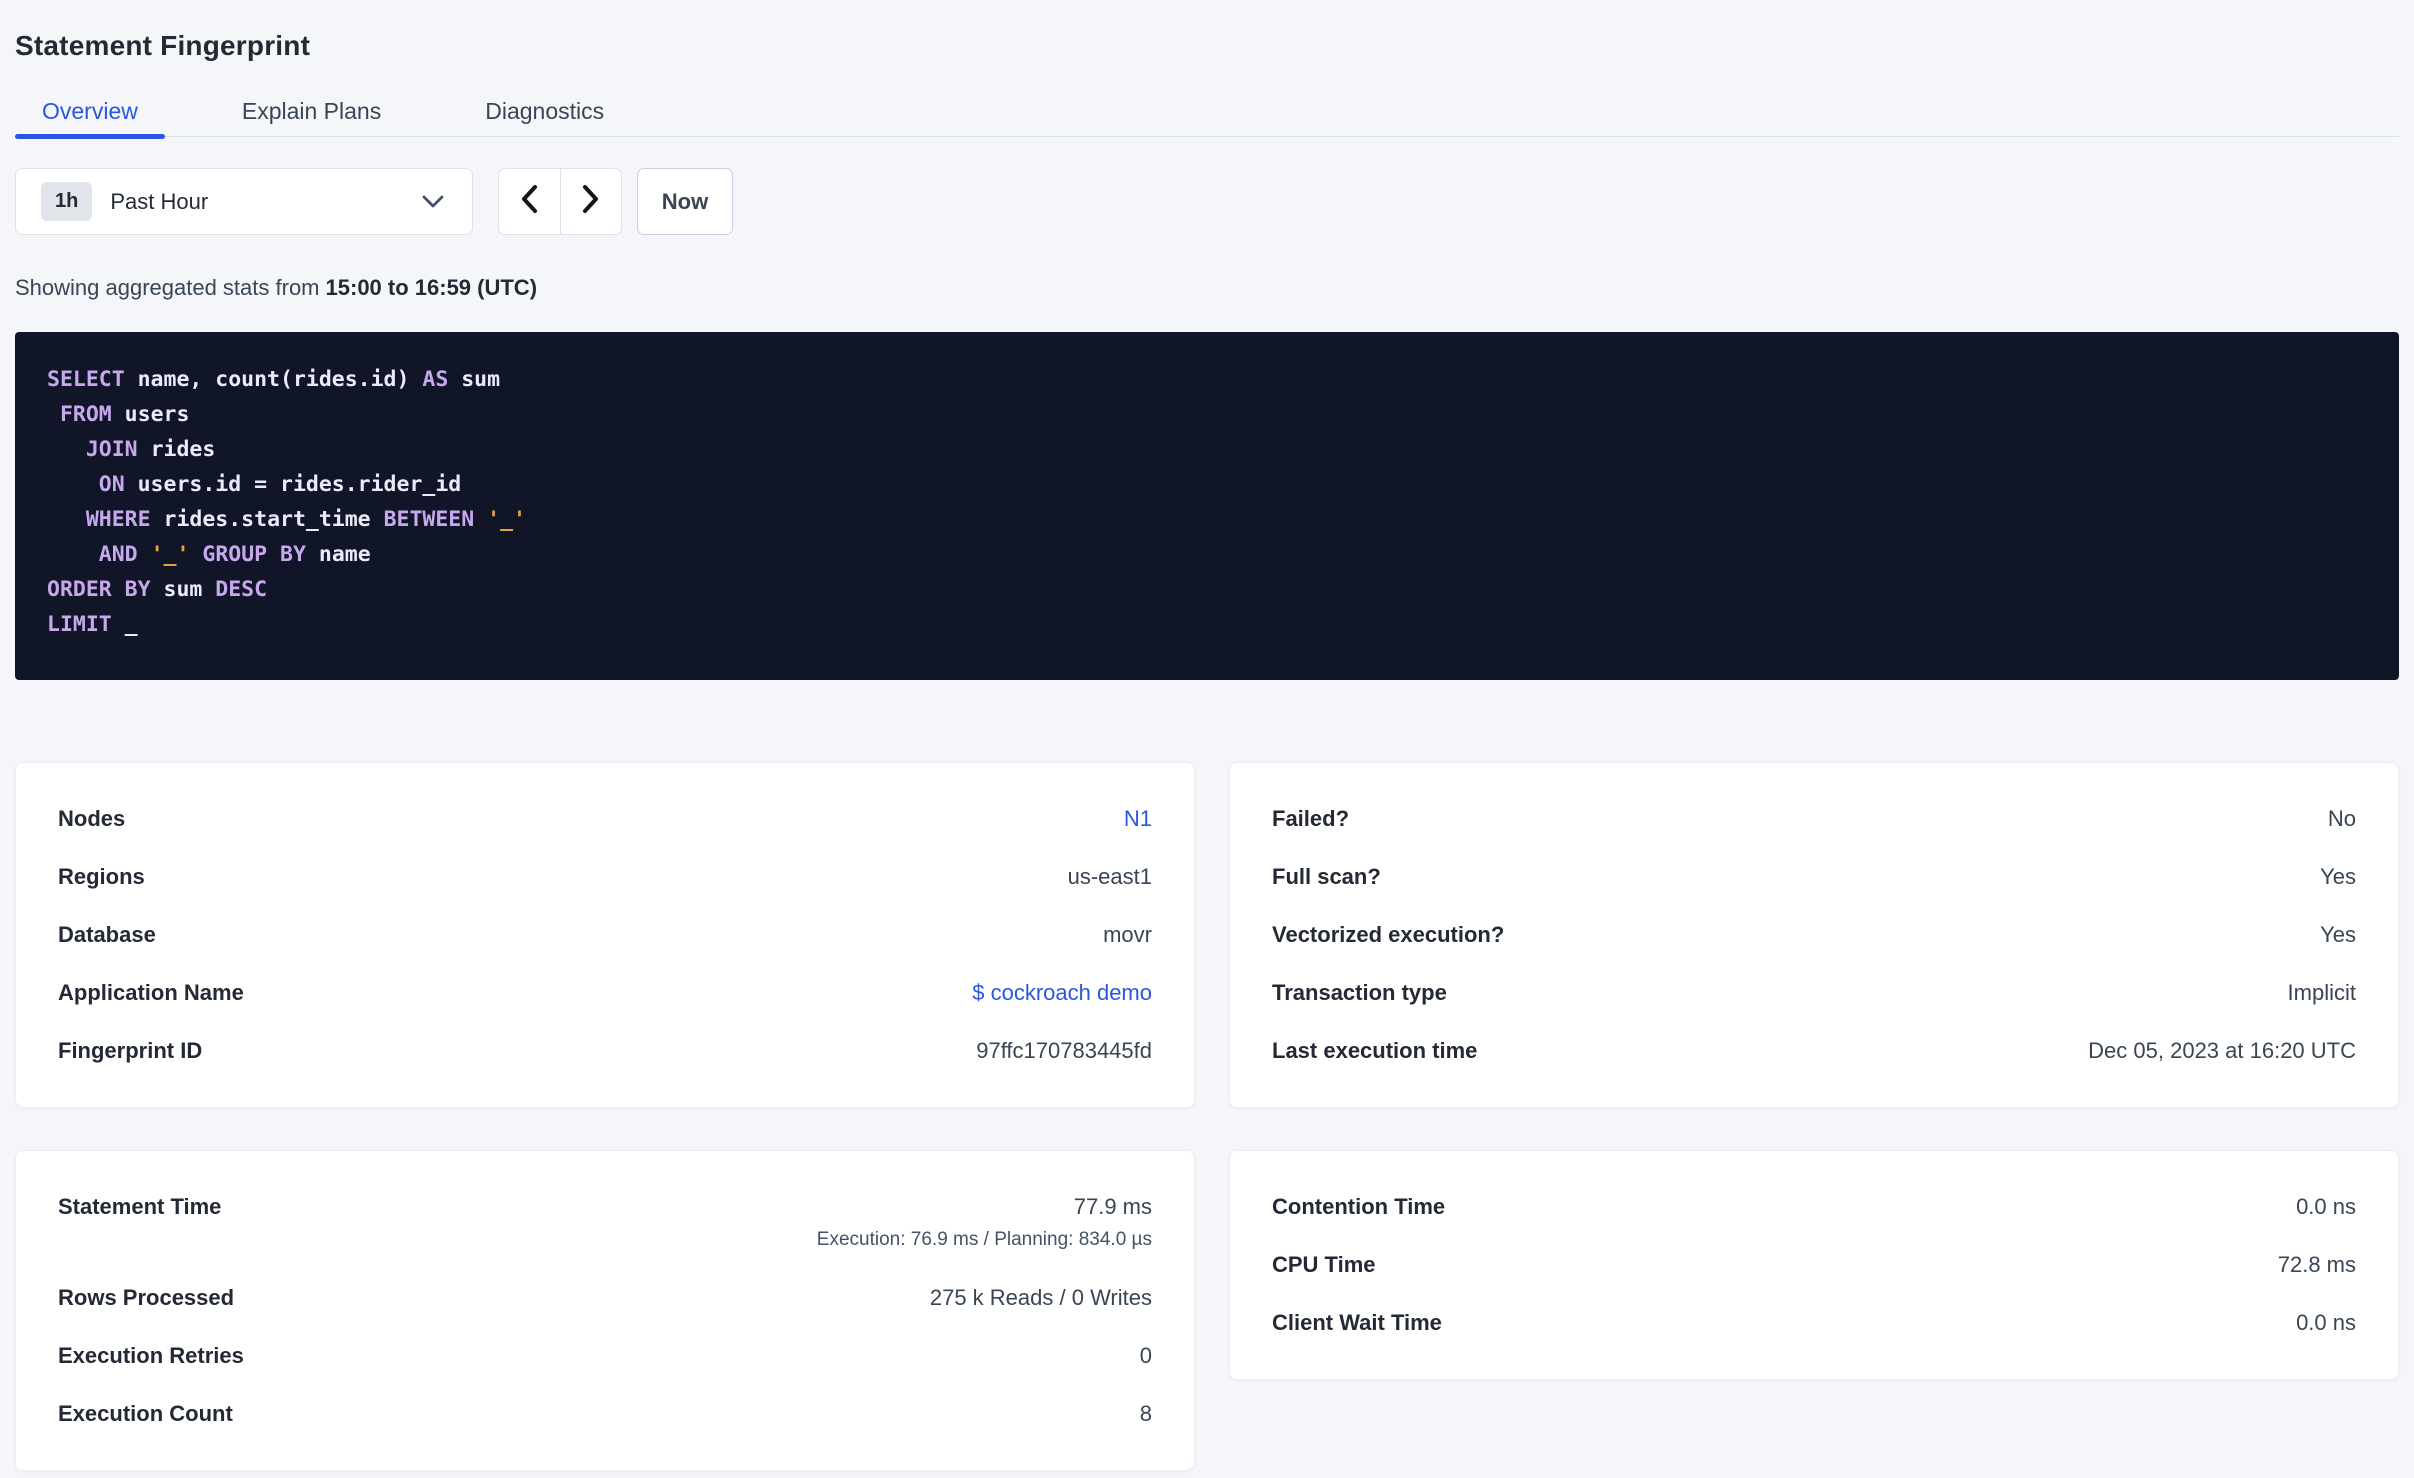 The width and height of the screenshot is (2414, 1478). Describe the element at coordinates (140, 1206) in the screenshot. I see `statement-time-label: Statement Time` at that location.